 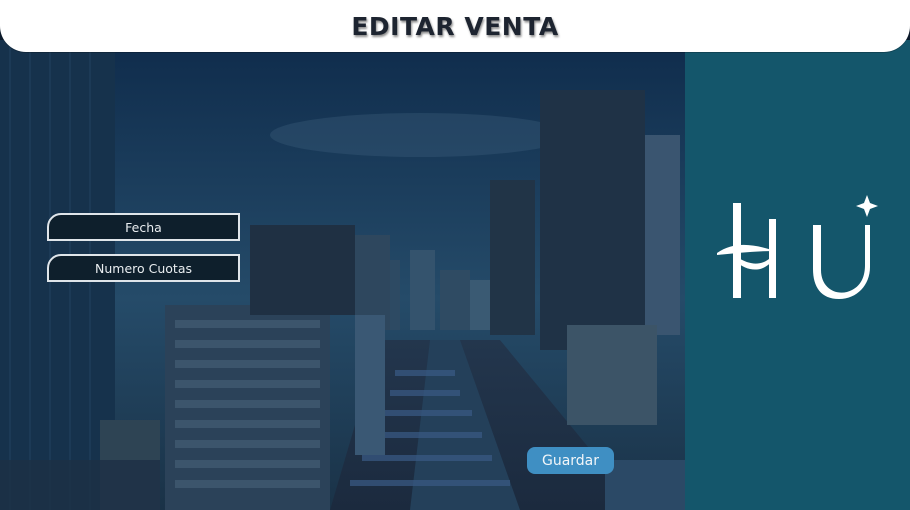 I want to click on numero-cuotas-field, so click(x=143, y=268).